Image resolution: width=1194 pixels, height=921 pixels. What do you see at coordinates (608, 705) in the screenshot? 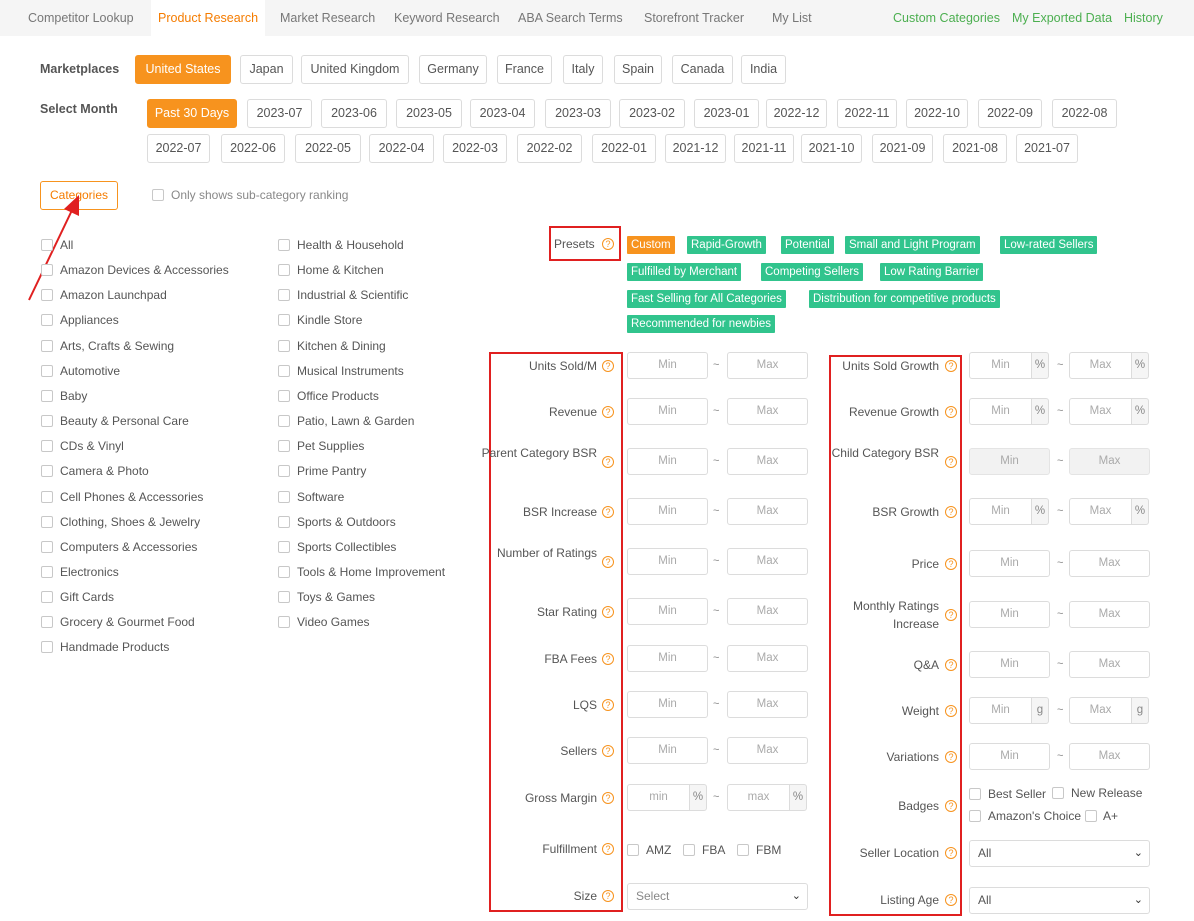
I see `filter-lqs-help-icon: ?` at bounding box center [608, 705].